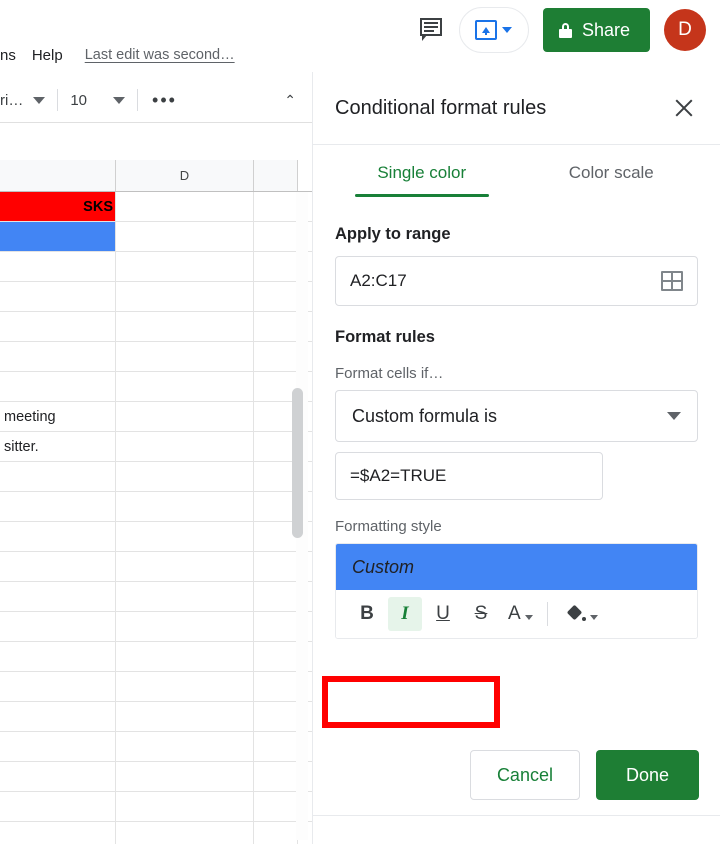  What do you see at coordinates (516, 281) in the screenshot?
I see `range-input: A2:C17` at bounding box center [516, 281].